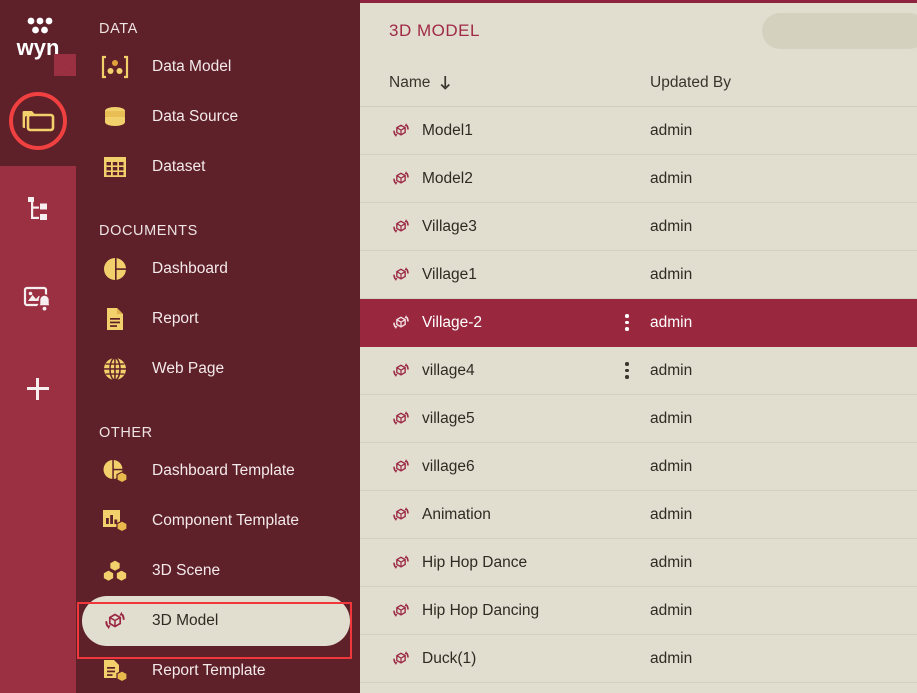 Image resolution: width=917 pixels, height=693 pixels. What do you see at coordinates (218, 669) in the screenshot?
I see `sidebar-item-report-template: Report Template` at bounding box center [218, 669].